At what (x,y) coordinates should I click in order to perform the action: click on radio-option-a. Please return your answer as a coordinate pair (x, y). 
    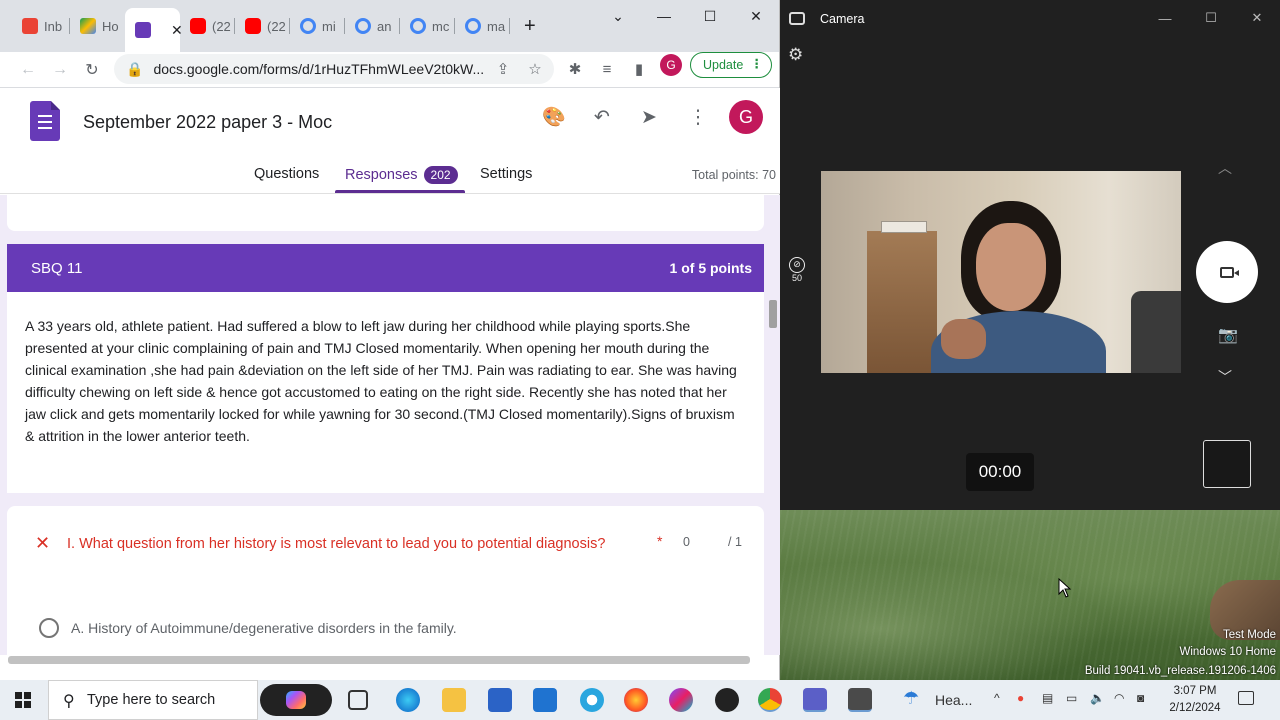
    Looking at the image, I should click on (49, 628).